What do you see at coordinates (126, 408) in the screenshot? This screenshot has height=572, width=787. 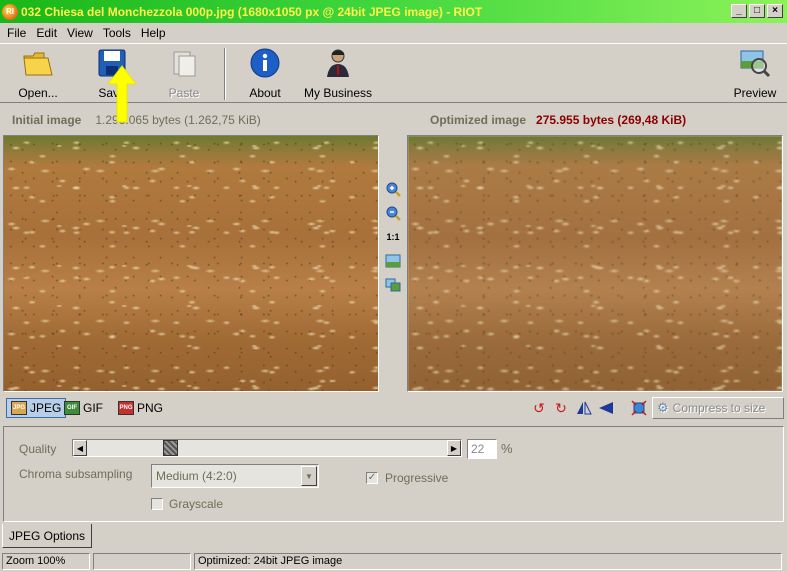 I see `png-icon: PNG` at bounding box center [126, 408].